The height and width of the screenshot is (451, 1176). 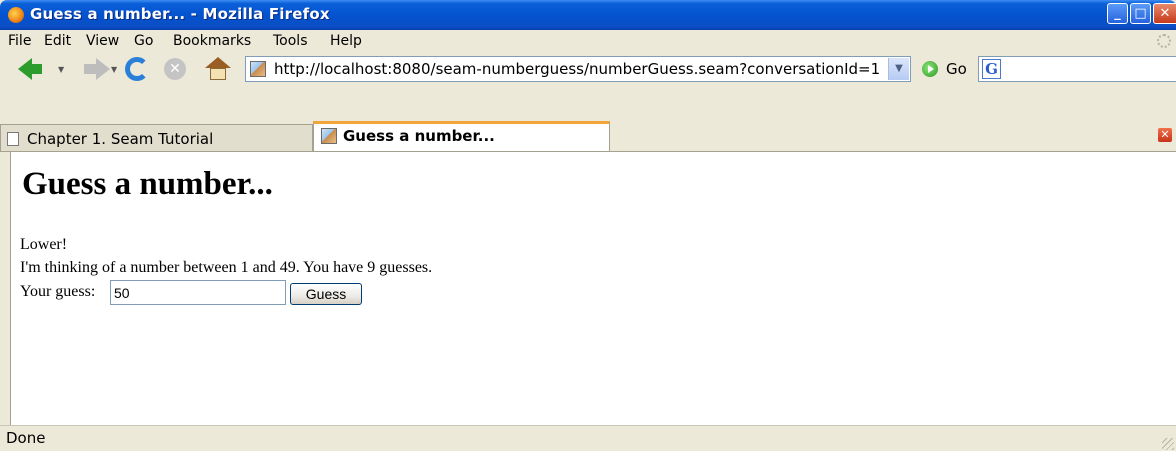 I want to click on window-title: Guess a number... - Mozilla Firefox, so click(x=180, y=14).